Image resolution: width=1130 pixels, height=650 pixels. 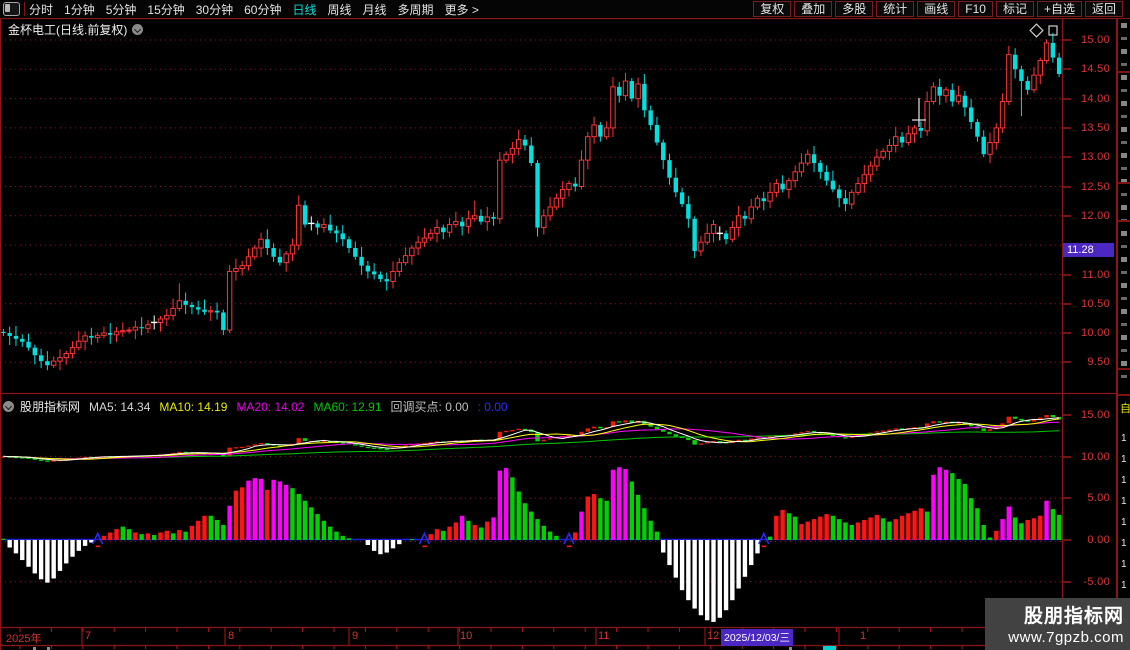 I want to click on indicator-value-6: : 0.00, so click(x=492, y=406).